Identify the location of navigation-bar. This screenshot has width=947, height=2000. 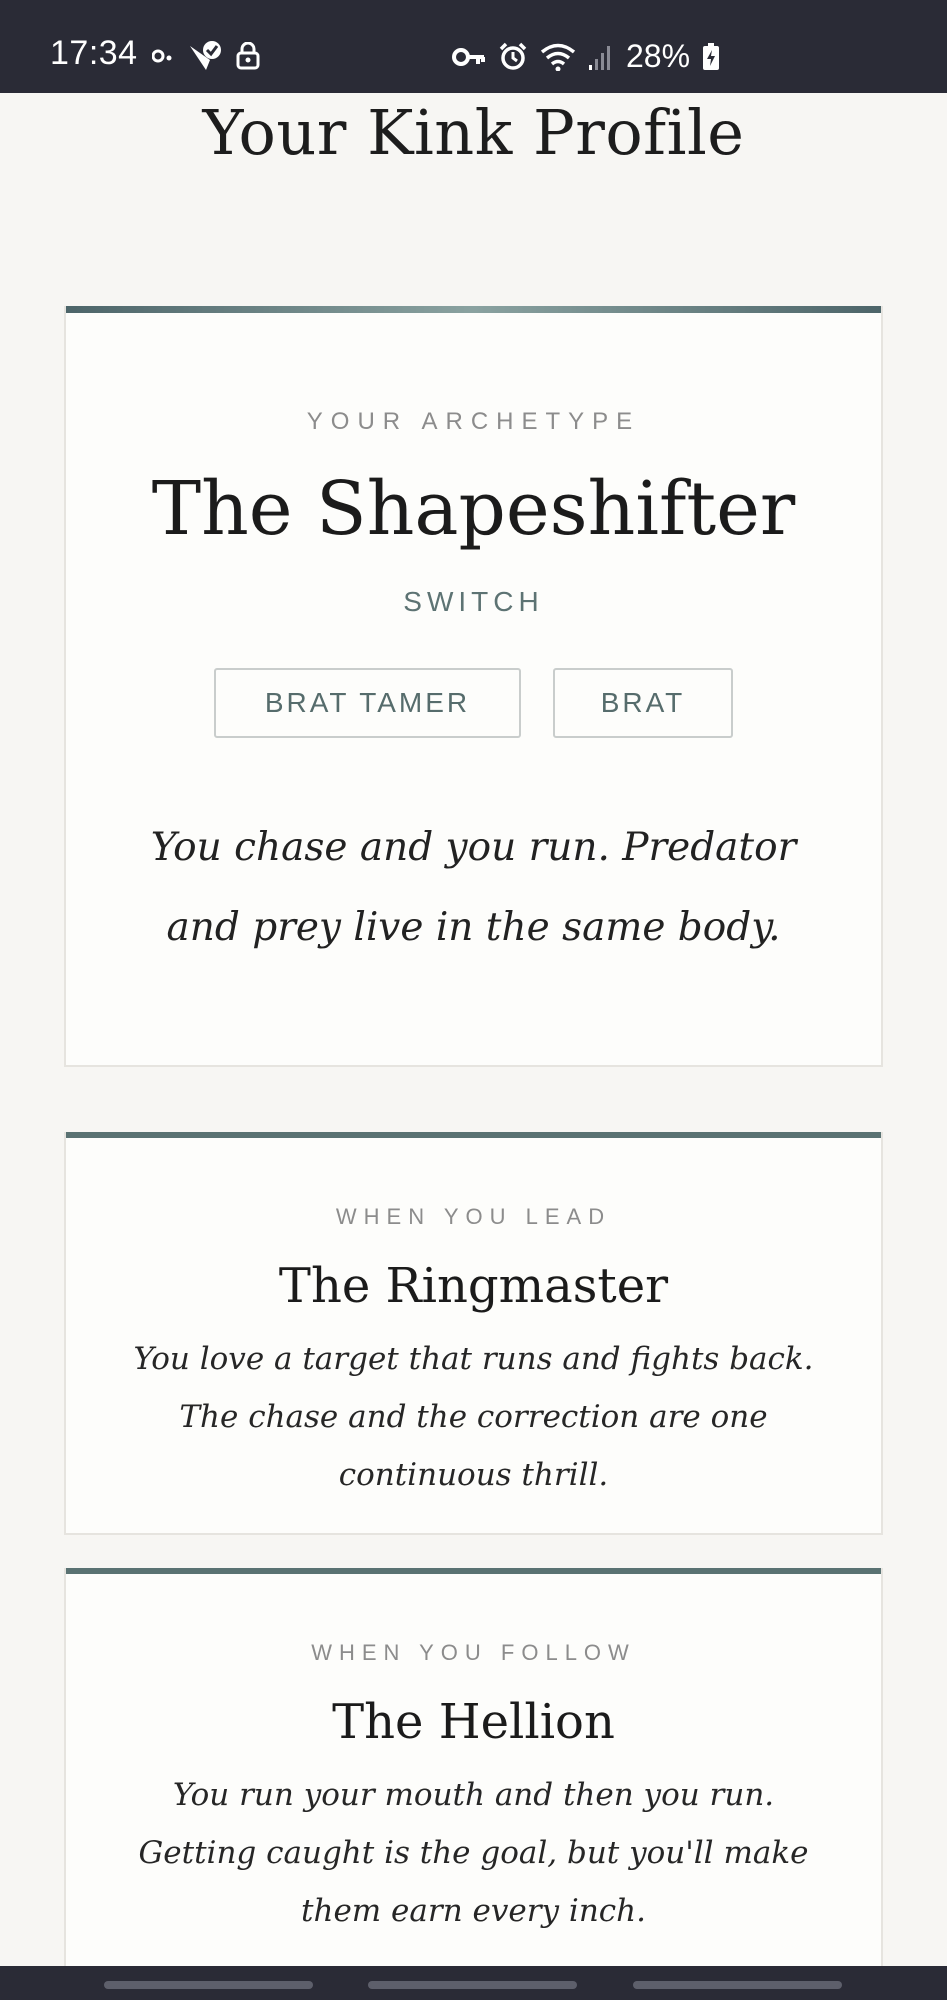
(473, 1983).